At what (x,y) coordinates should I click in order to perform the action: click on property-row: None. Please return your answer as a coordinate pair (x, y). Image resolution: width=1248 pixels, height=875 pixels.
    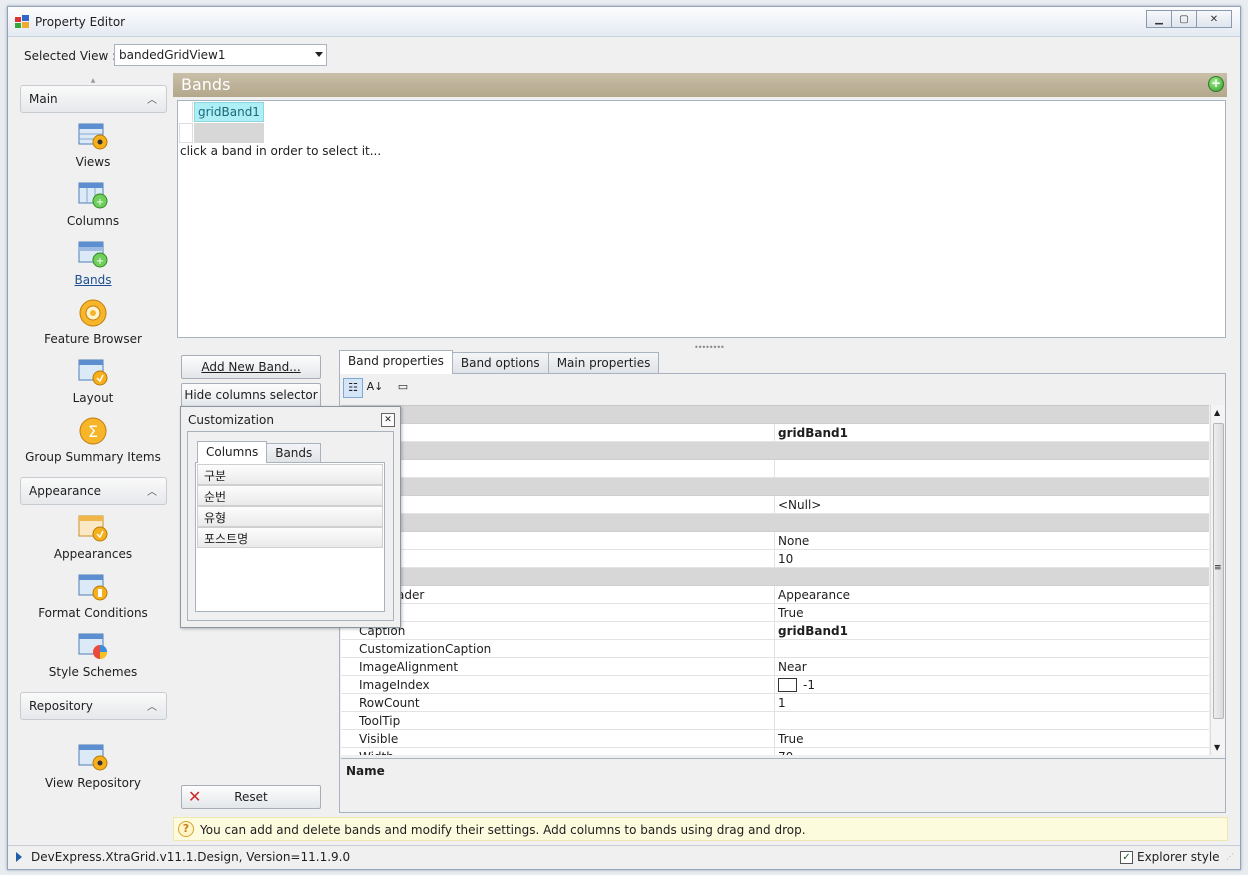
    Looking at the image, I should click on (775, 541).